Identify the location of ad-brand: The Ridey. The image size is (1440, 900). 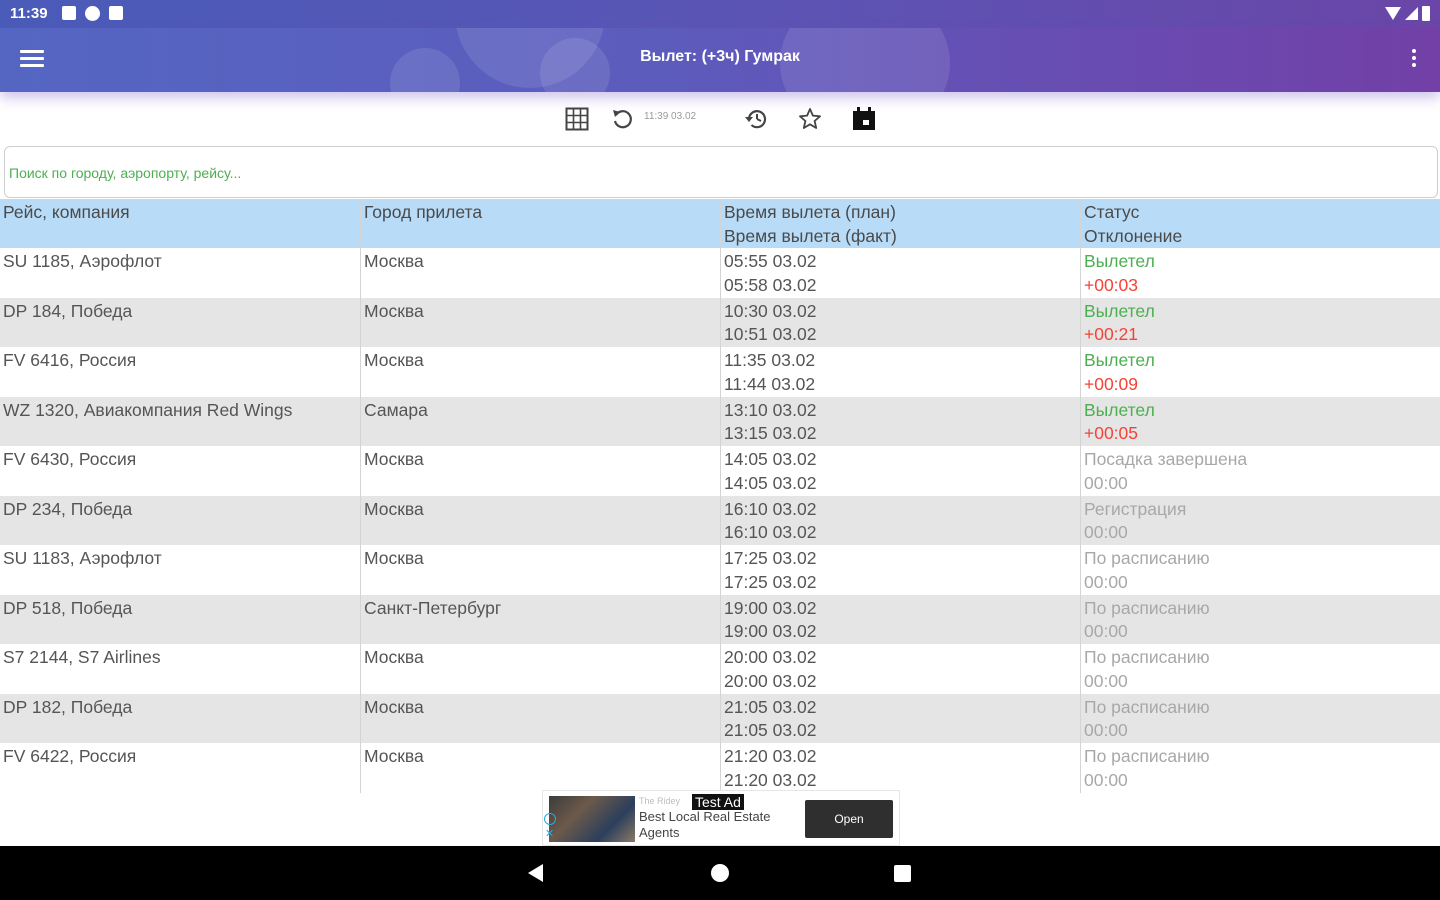
(660, 801).